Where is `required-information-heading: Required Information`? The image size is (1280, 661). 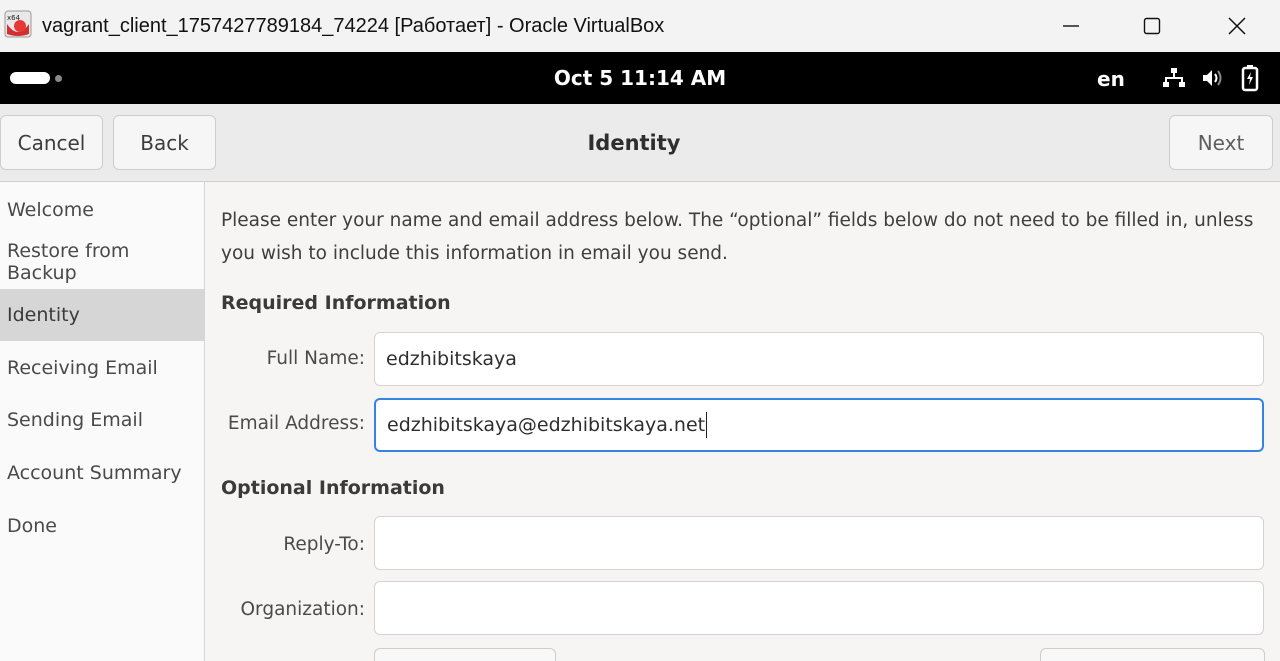 required-information-heading: Required Information is located at coordinates (336, 303).